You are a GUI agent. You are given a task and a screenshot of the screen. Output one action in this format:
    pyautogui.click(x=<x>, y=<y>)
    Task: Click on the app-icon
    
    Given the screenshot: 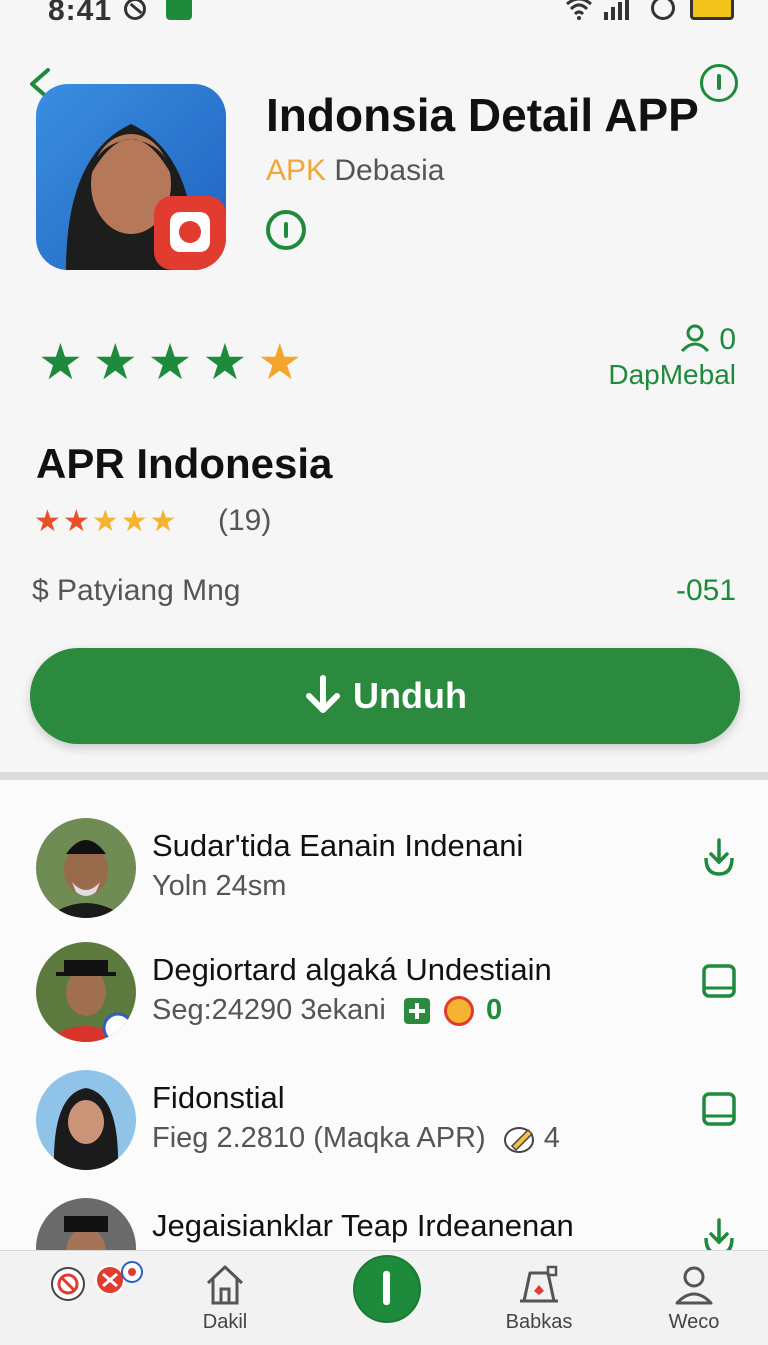 What is the action you would take?
    pyautogui.click(x=131, y=177)
    